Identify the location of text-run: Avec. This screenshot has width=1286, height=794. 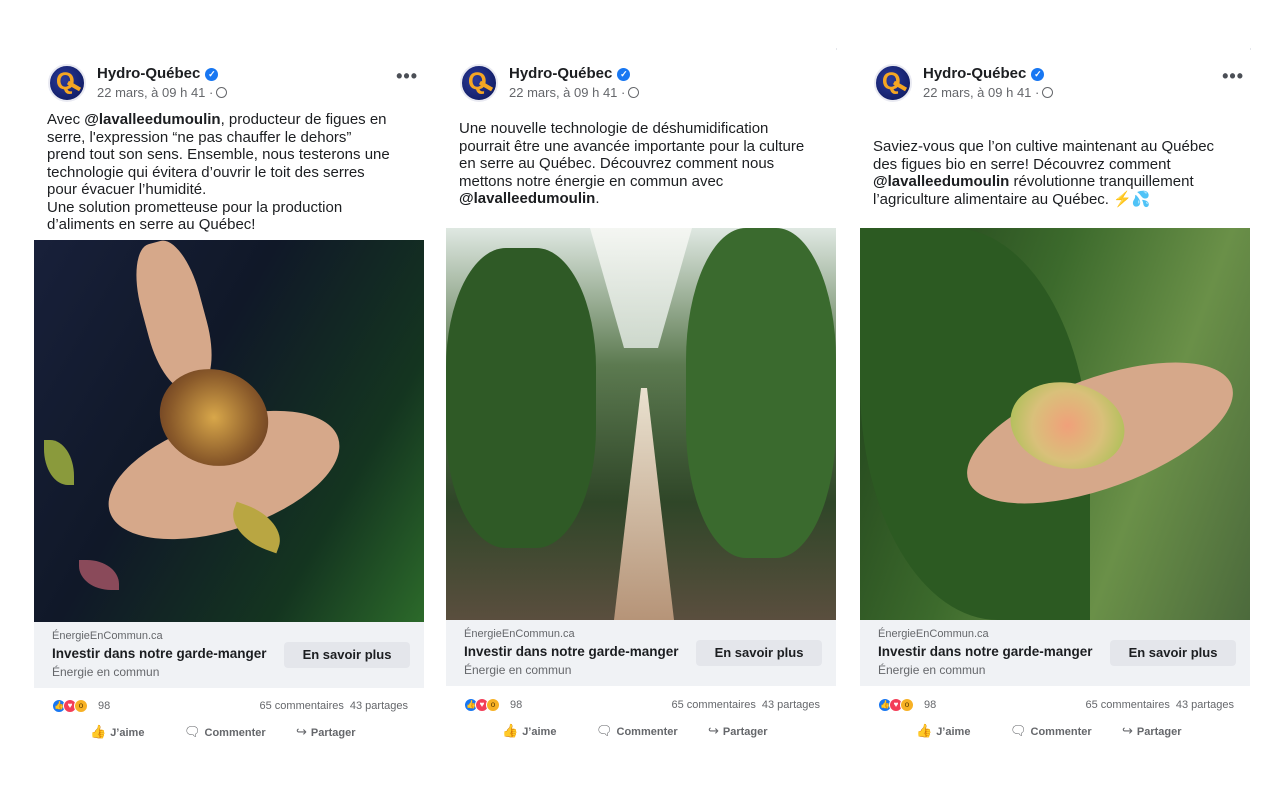
(66, 119).